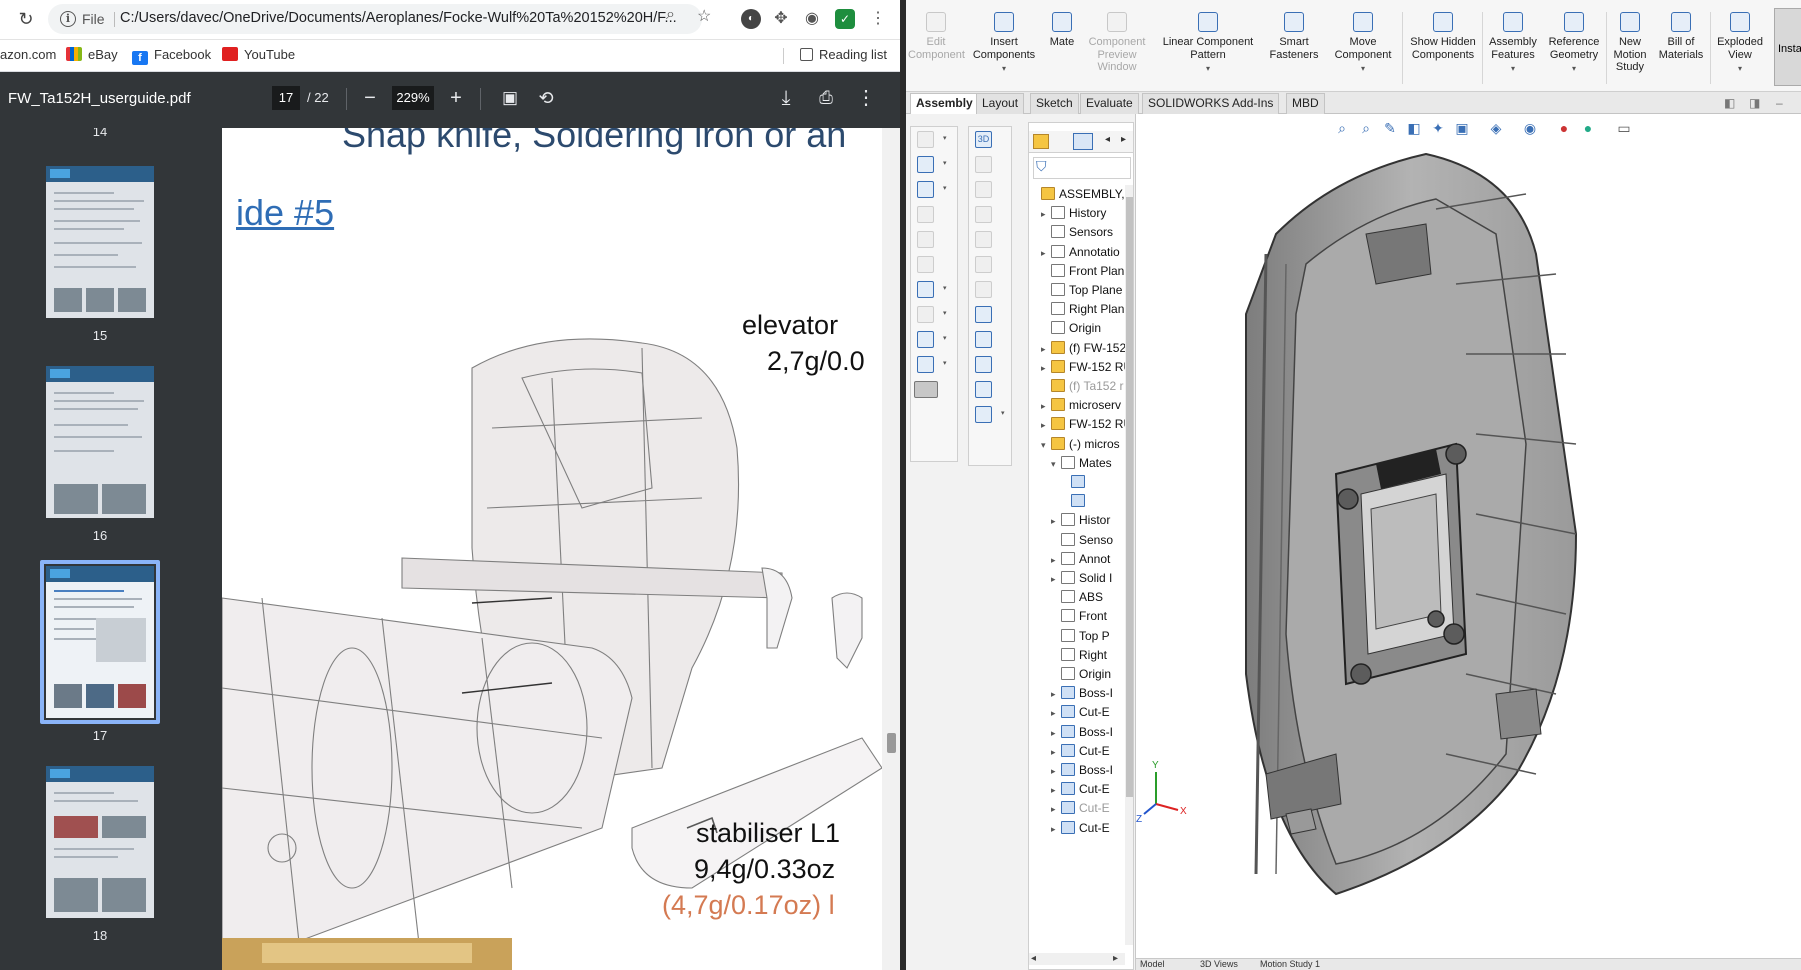 The width and height of the screenshot is (1801, 970). Describe the element at coordinates (546, 98) in the screenshot. I see `rotate-icon: ⟲` at that location.